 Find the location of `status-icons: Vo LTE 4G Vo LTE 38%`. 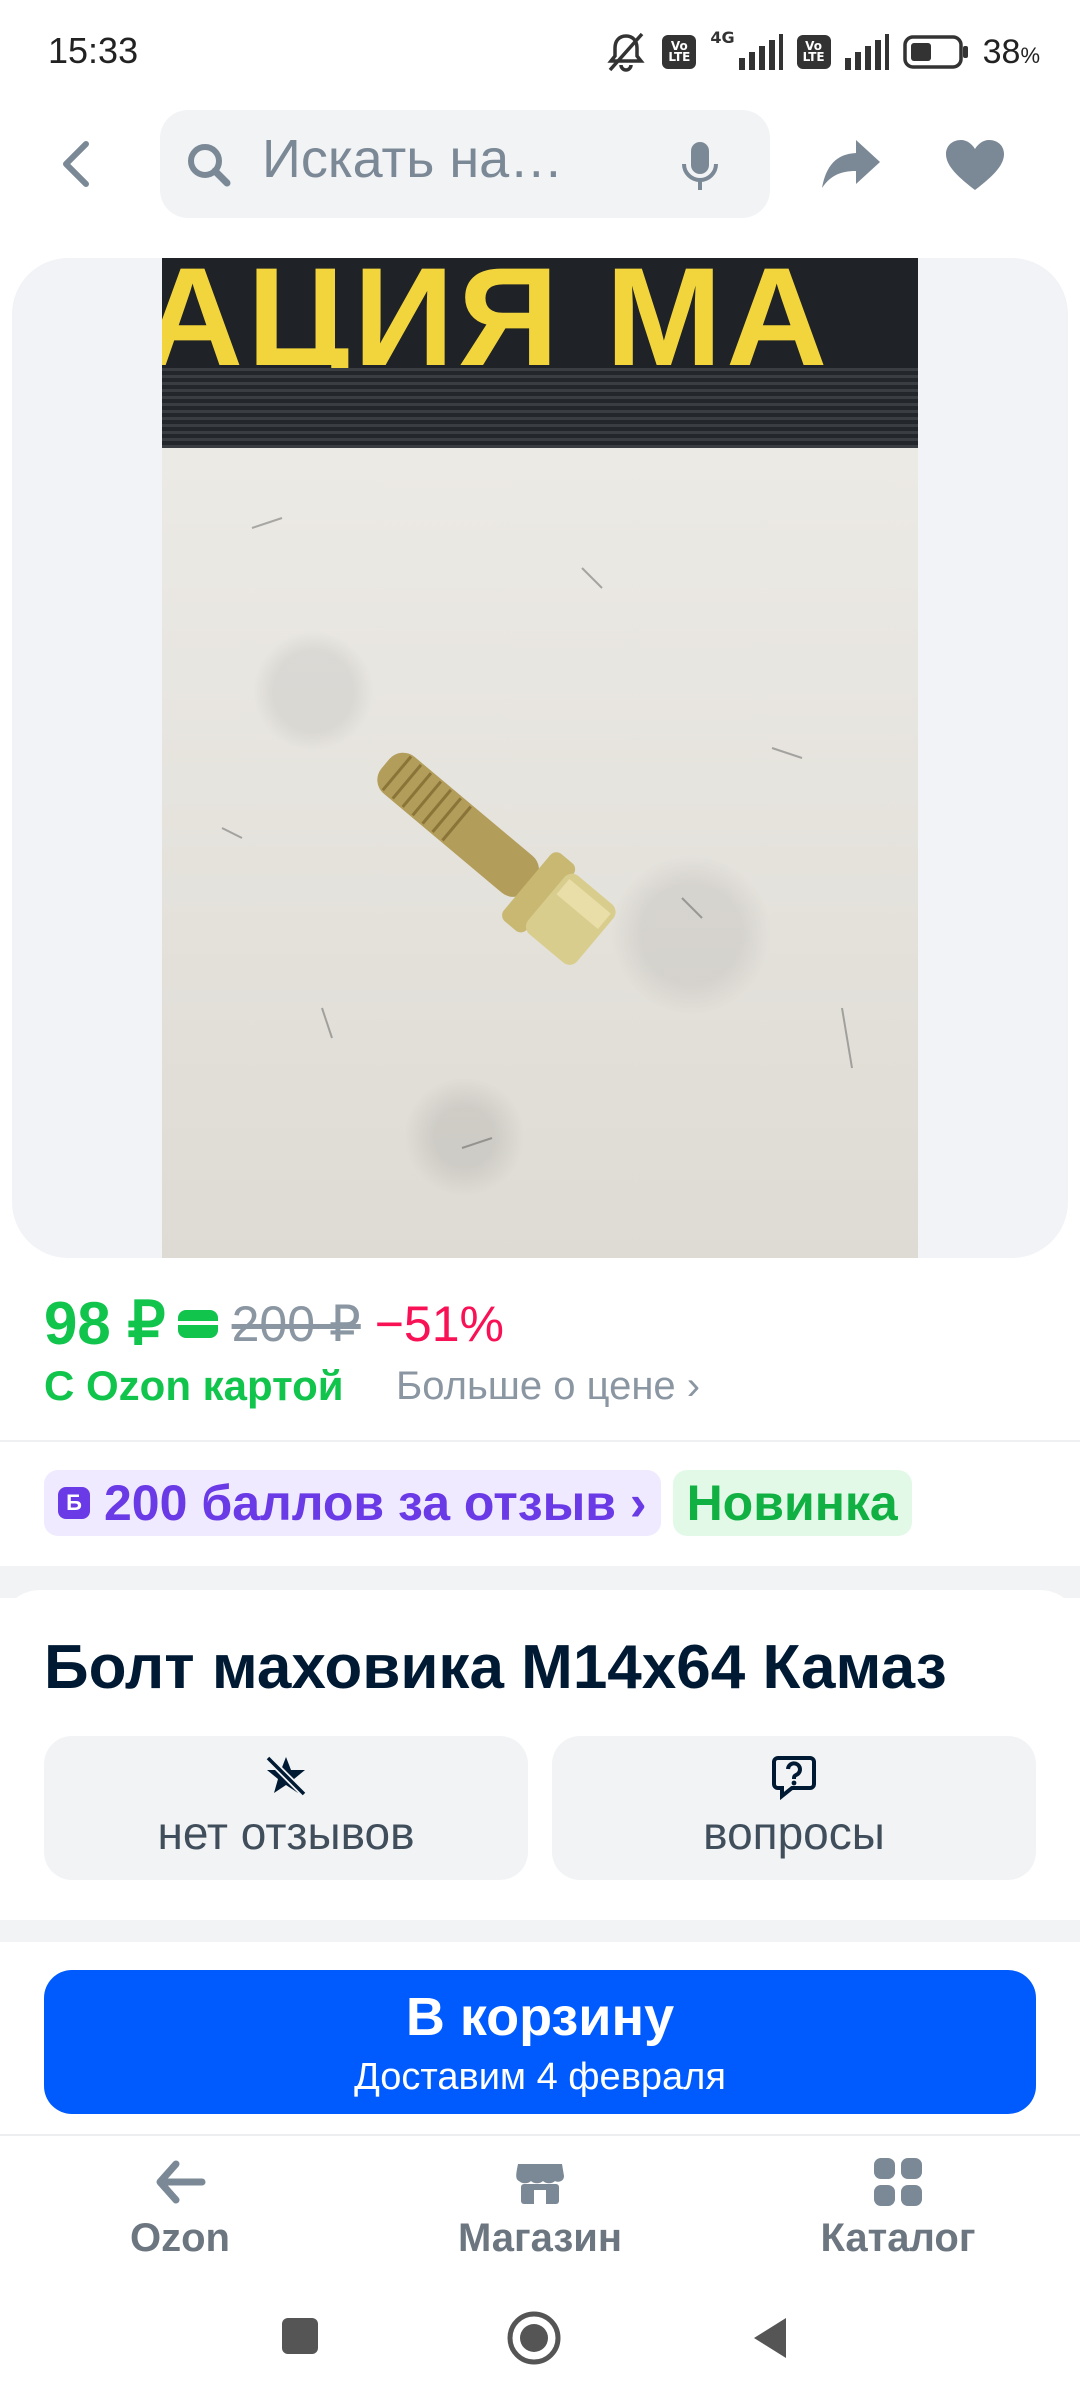

status-icons: Vo LTE 4G Vo LTE 38% is located at coordinates (822, 52).